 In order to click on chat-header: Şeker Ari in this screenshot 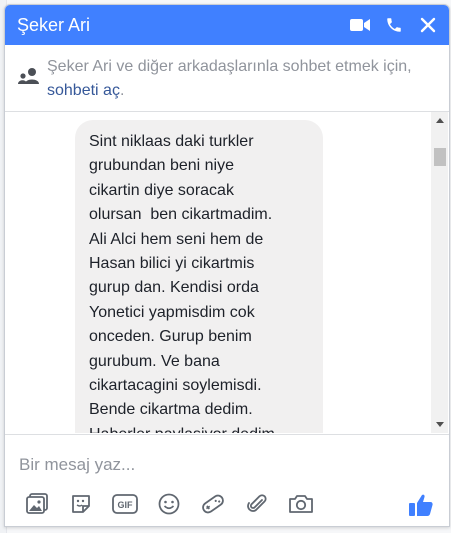, I will do `click(227, 25)`.